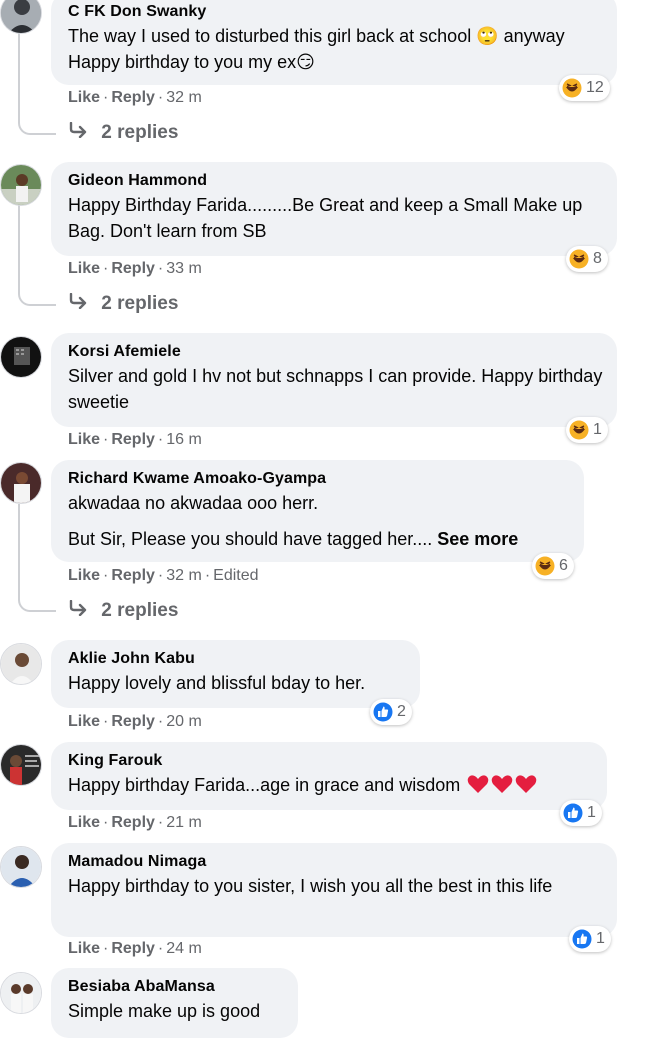 The image size is (647, 1038). Describe the element at coordinates (237, 659) in the screenshot. I see `comment-author: Aklie John Kabu` at that location.